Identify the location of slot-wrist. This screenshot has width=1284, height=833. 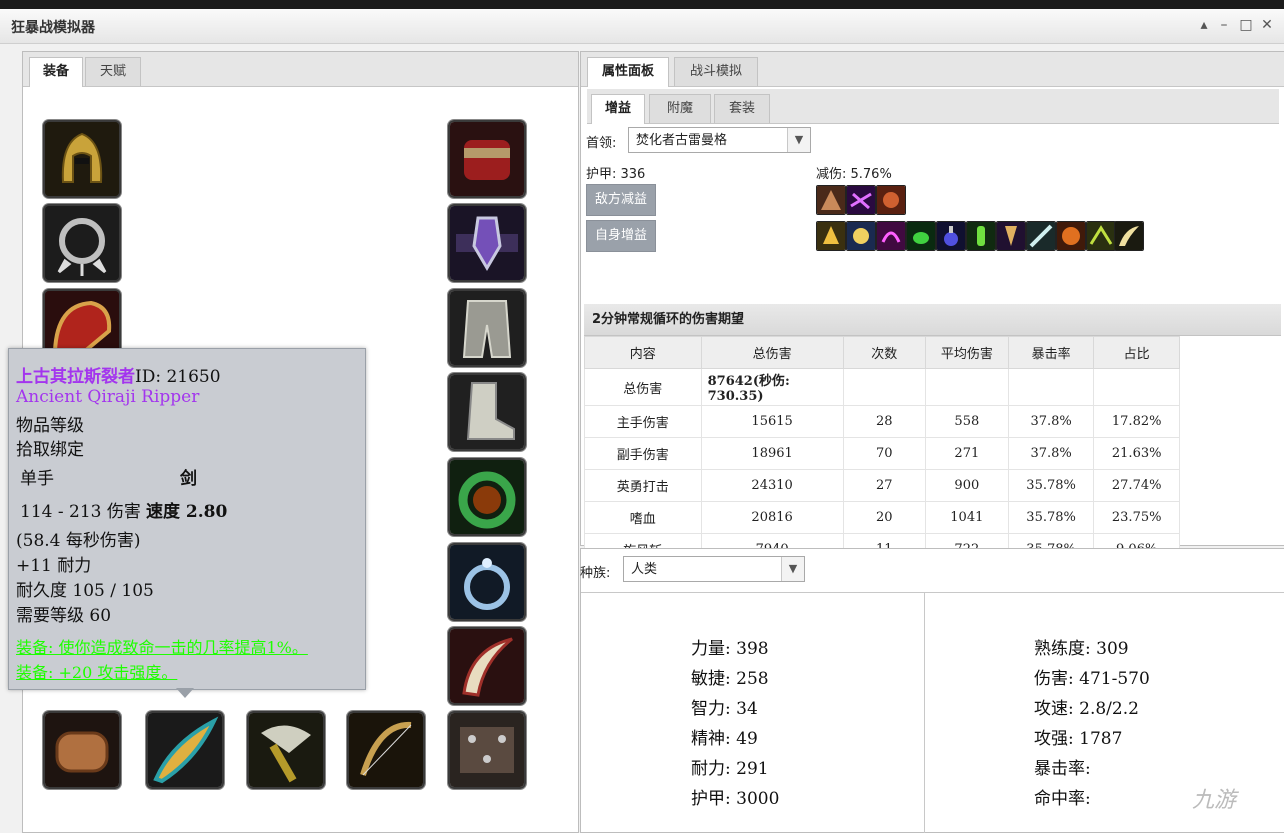
(82, 750).